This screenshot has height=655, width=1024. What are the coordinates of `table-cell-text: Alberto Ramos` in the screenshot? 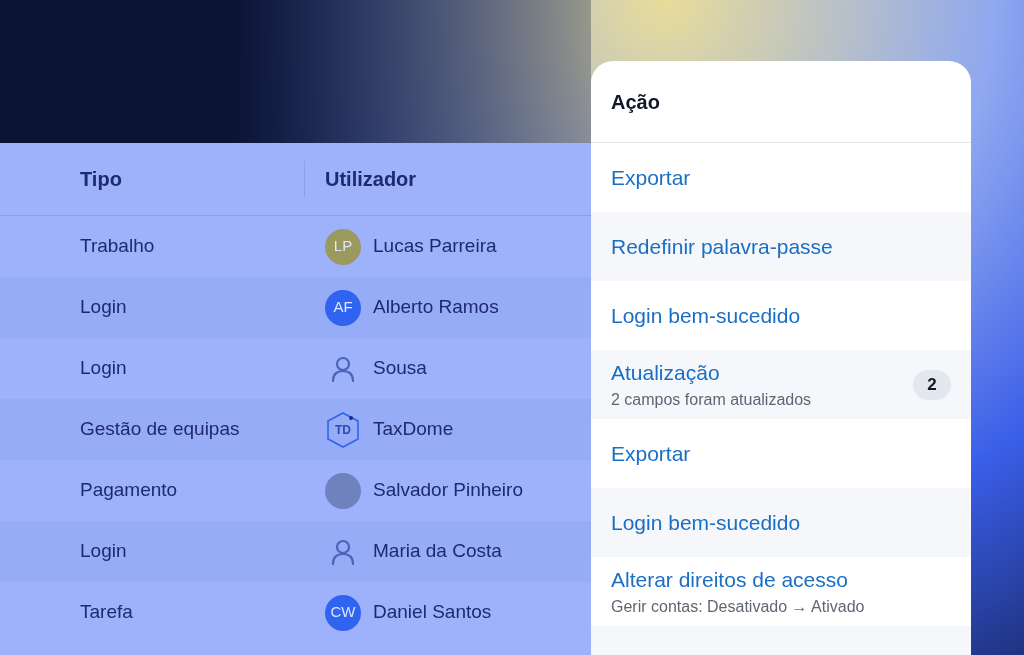 It's located at (436, 307).